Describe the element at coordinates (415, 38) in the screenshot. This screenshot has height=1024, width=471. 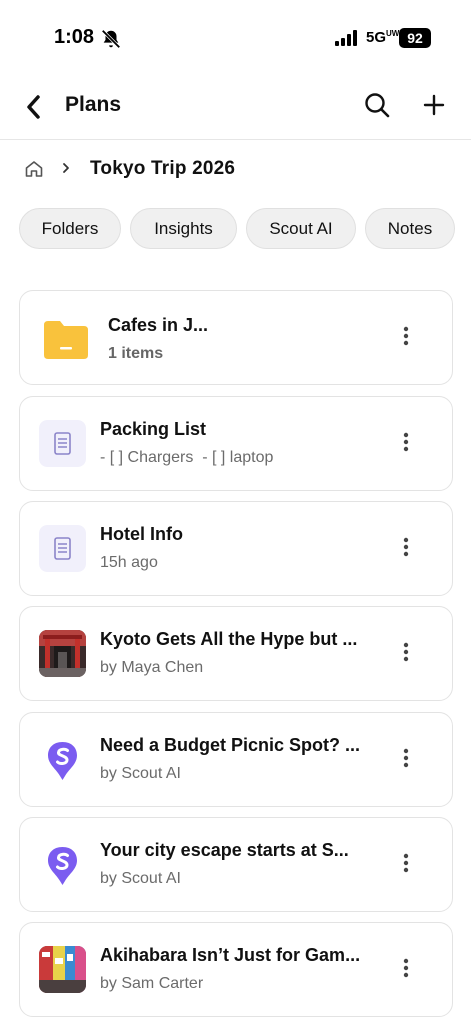
I see `battery-indicator: 92` at that location.